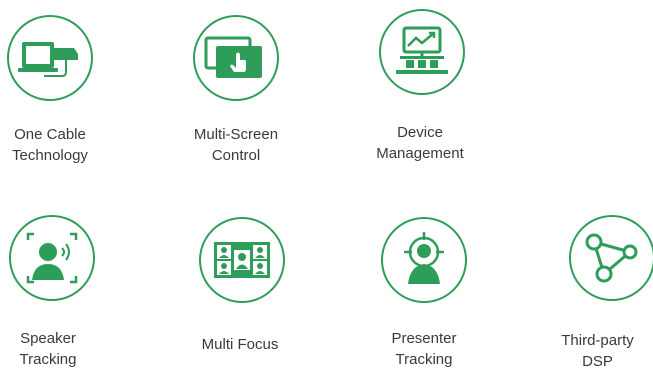  I want to click on feature-label-device-management: Device Management, so click(420, 143).